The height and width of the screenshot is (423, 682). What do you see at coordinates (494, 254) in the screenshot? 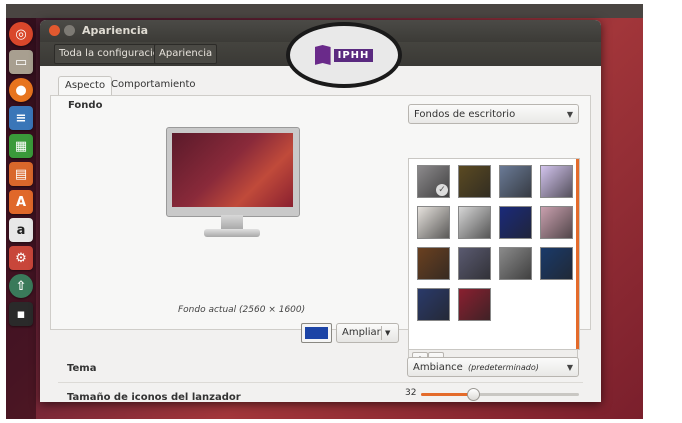
I see `wallpaper-gallery: ✓` at bounding box center [494, 254].